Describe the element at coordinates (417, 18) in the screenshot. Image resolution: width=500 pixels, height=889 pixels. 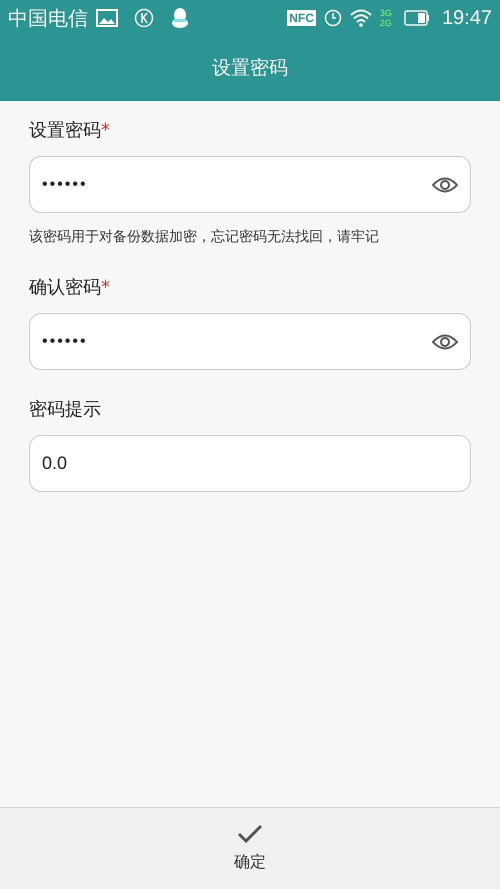
I see `battery-icon` at that location.